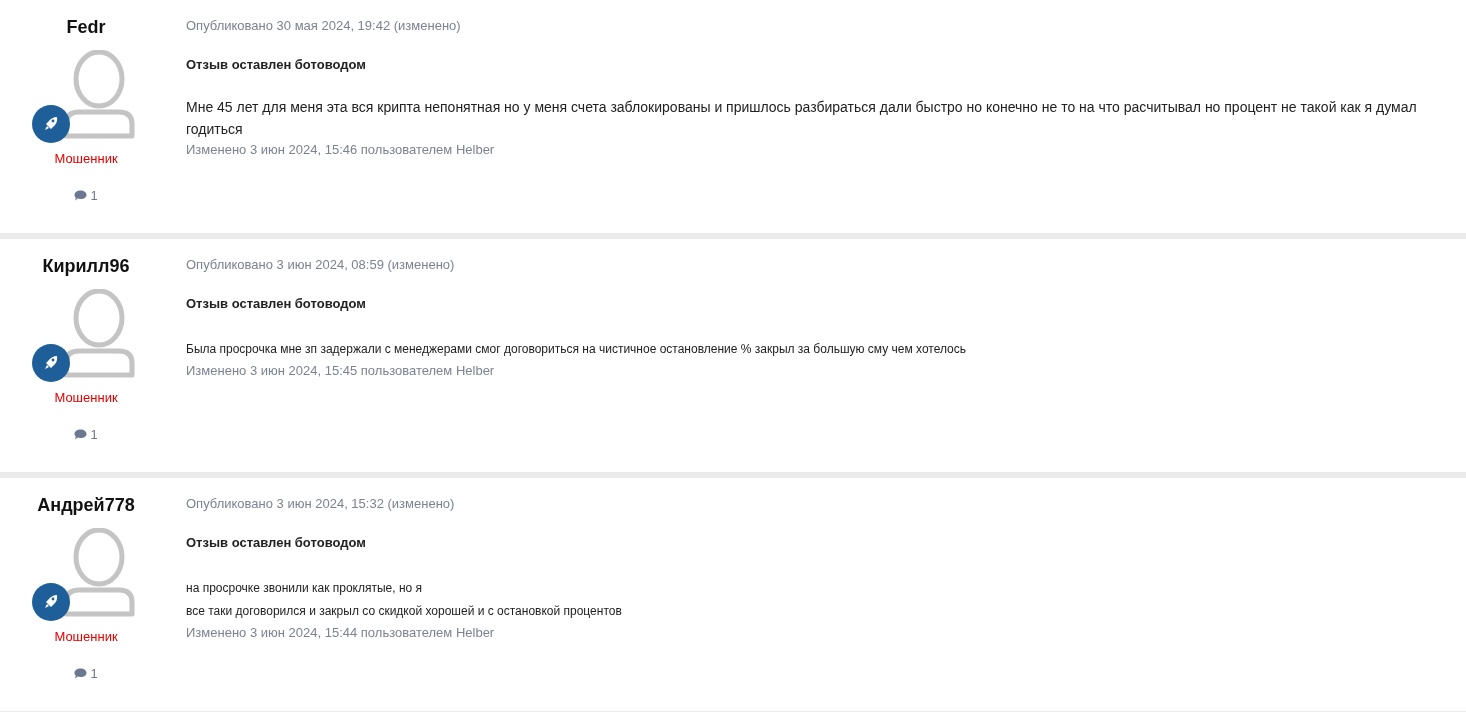  I want to click on author-name: Fedr, so click(86, 27).